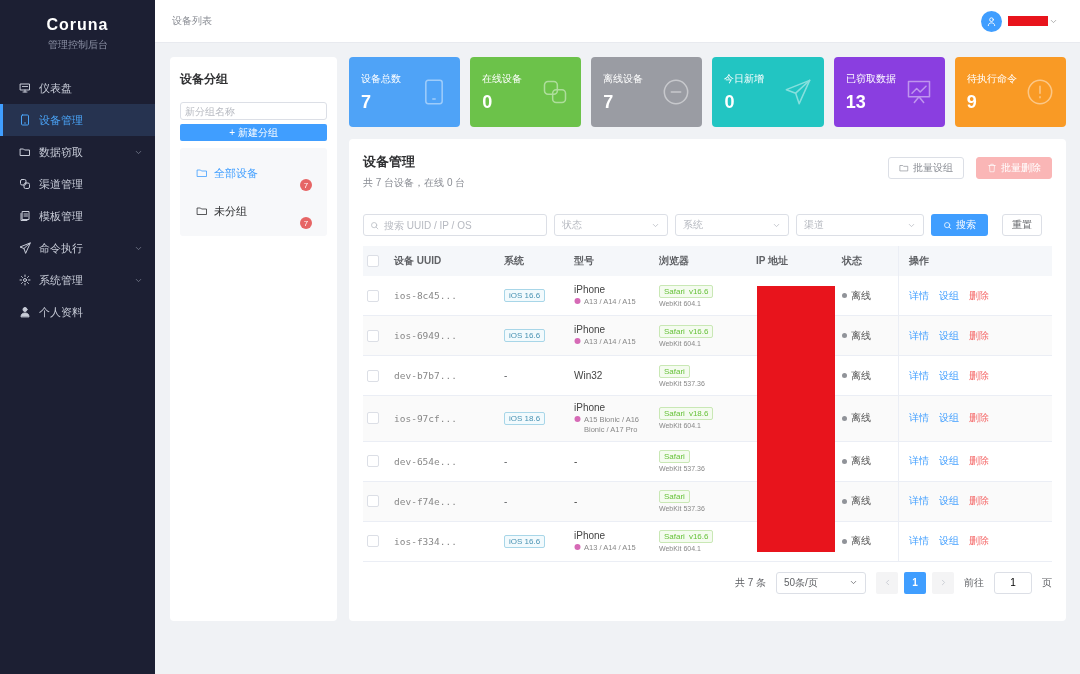  I want to click on search-button: 搜索, so click(959, 225).